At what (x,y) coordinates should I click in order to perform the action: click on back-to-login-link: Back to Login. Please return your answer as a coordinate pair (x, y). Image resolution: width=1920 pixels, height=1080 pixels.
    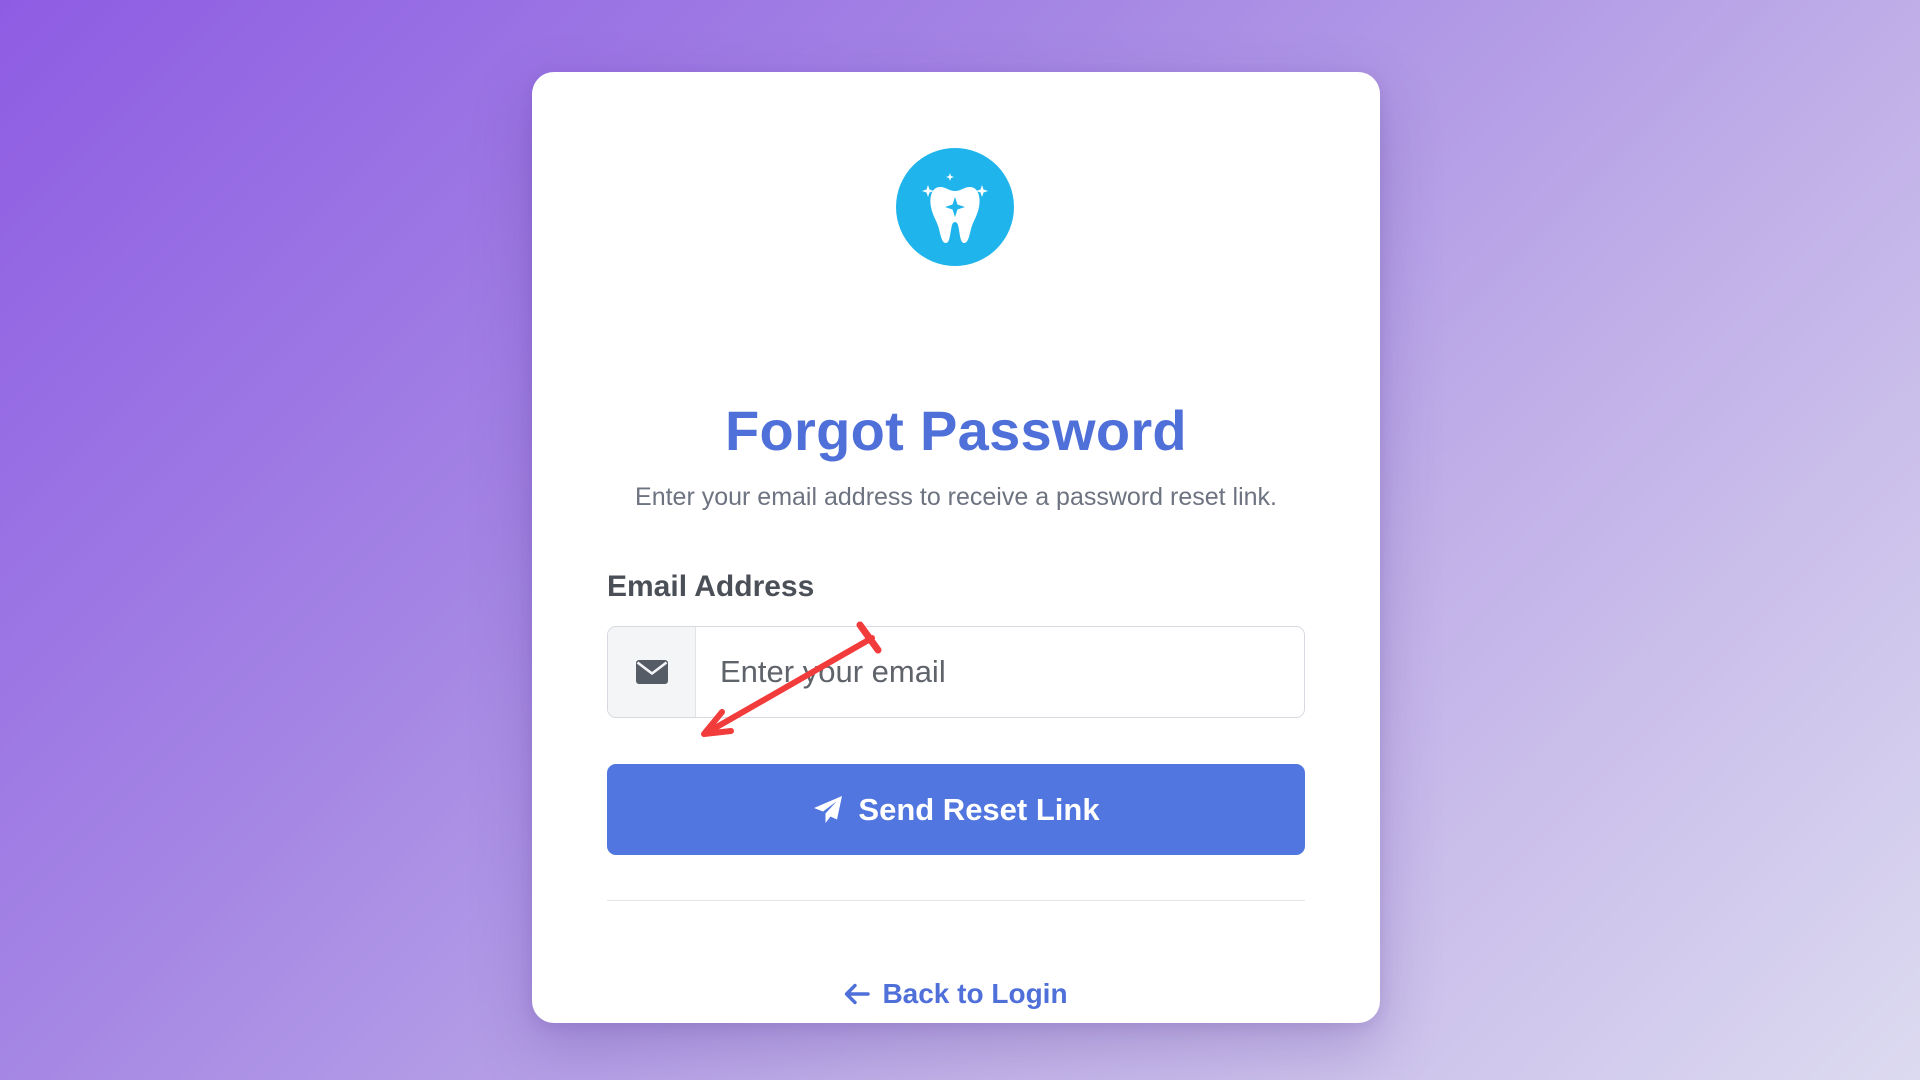
    Looking at the image, I should click on (956, 994).